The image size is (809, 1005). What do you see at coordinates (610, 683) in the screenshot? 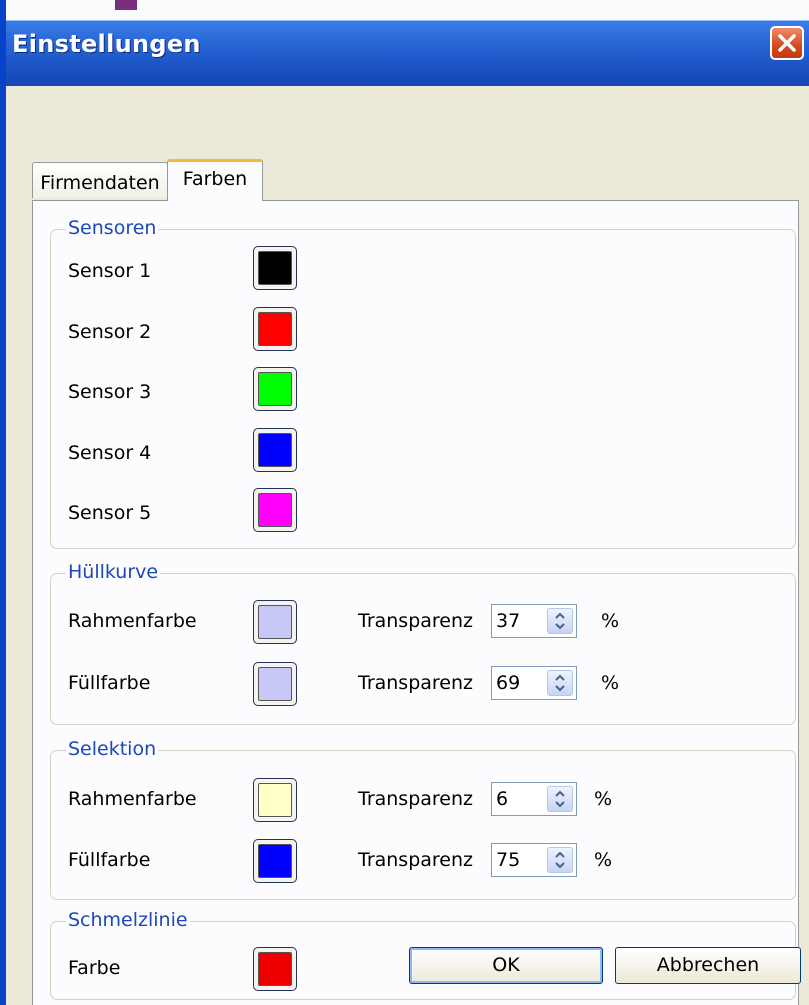
I see `huellkurve-fuell-percent: %` at bounding box center [610, 683].